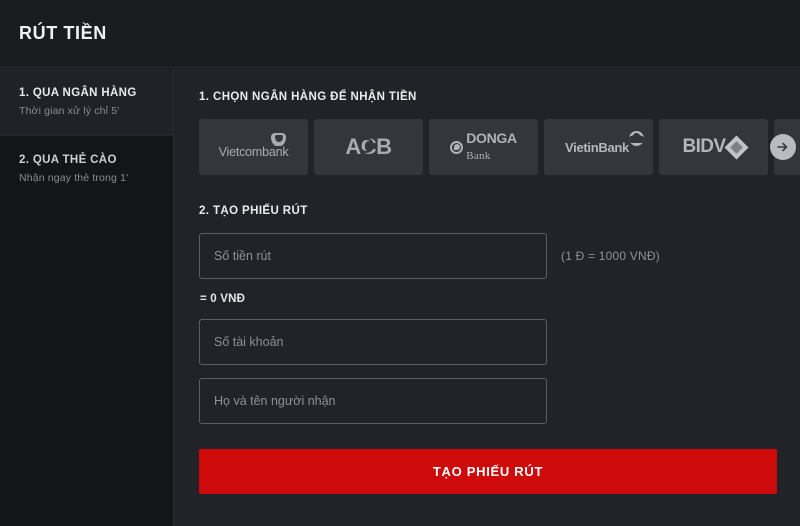 The height and width of the screenshot is (526, 800). What do you see at coordinates (86, 169) in the screenshot?
I see `sidebar-item-scratchcard: 2. QUA THẺ CÀO Nhận ngay thẻ trong 1'` at bounding box center [86, 169].